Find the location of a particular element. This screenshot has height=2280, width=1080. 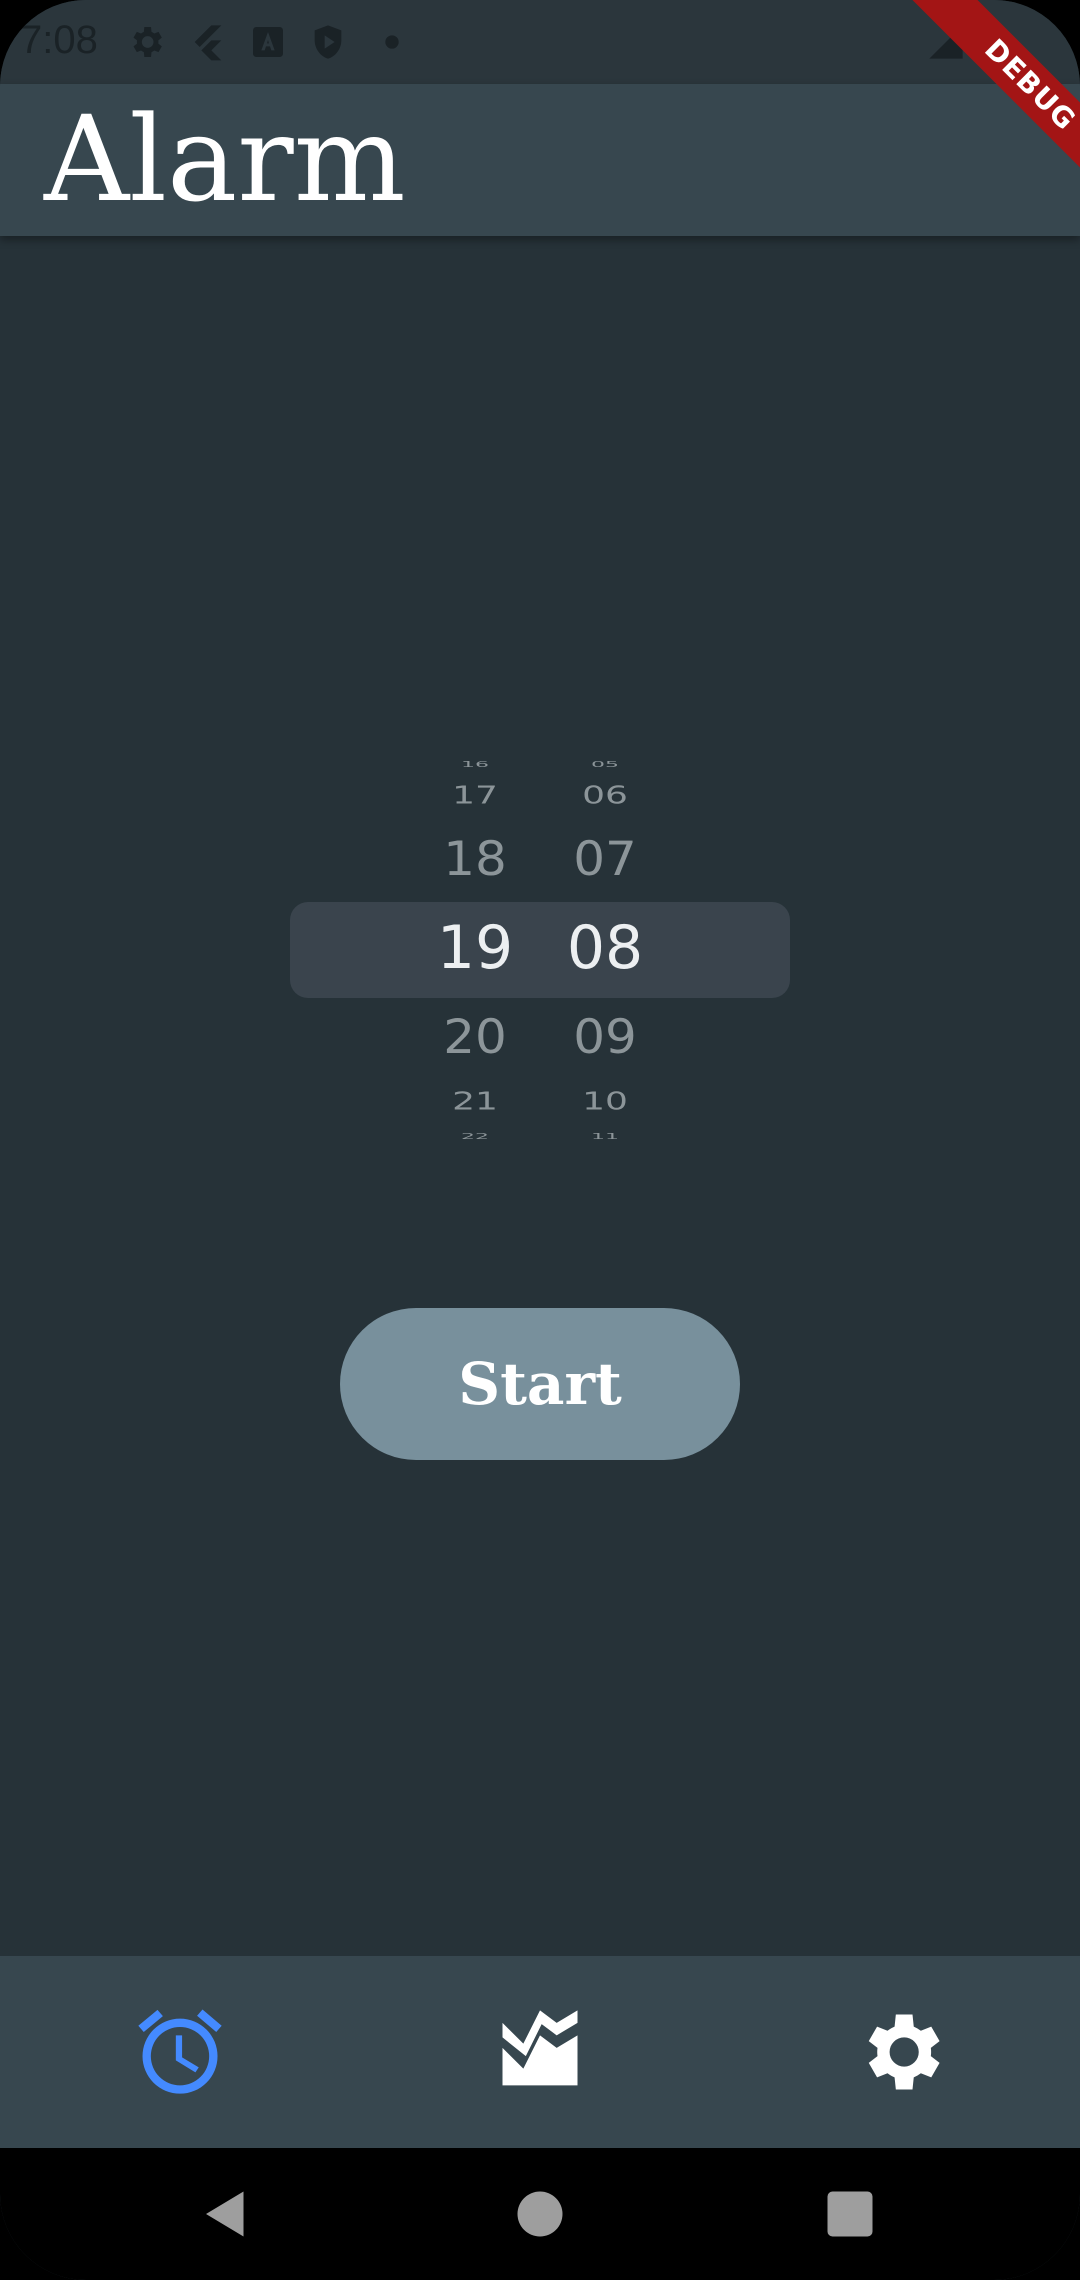

minute-option: 08 is located at coordinates (605, 948).